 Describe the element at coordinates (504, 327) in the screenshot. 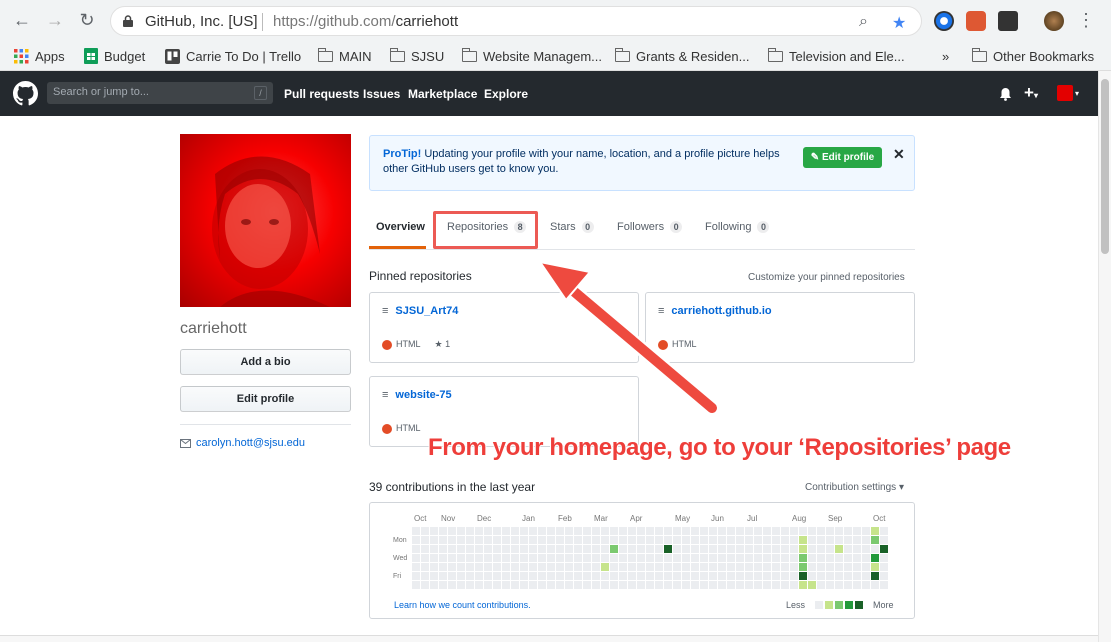

I see `pinned-repo-card: ≡ SJSU_Art74 HTML ★ 1` at that location.